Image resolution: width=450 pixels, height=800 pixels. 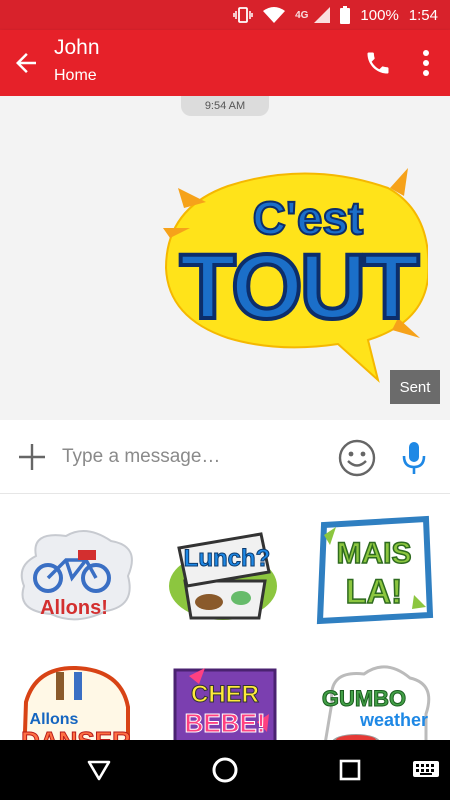 I want to click on more-vert-icon, so click(x=426, y=63).